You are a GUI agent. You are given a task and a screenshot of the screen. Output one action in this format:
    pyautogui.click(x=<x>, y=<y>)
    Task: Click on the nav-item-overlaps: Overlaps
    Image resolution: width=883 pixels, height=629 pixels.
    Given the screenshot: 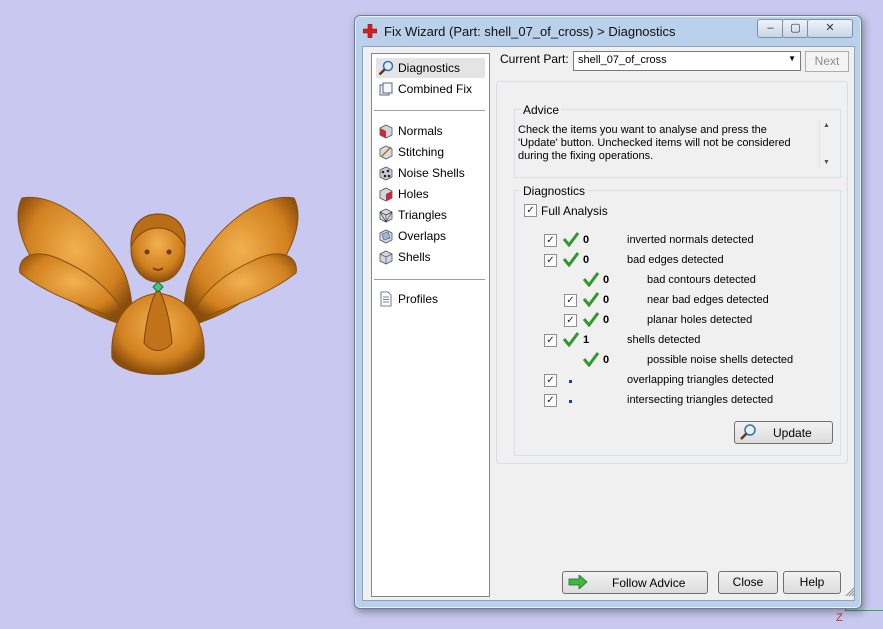 What is the action you would take?
    pyautogui.click(x=430, y=236)
    